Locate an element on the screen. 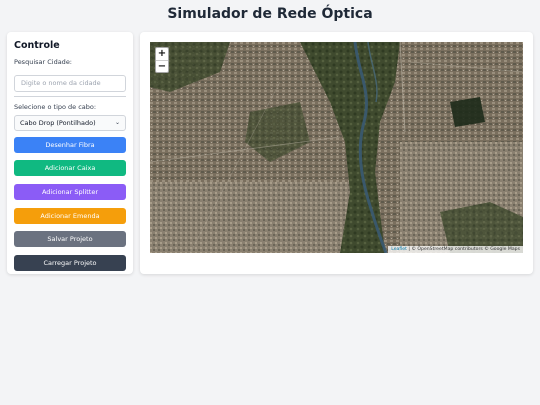 Image resolution: width=540 pixels, height=405 pixels. draw-fiber-button: Desenhar Fibra is located at coordinates (70, 144).